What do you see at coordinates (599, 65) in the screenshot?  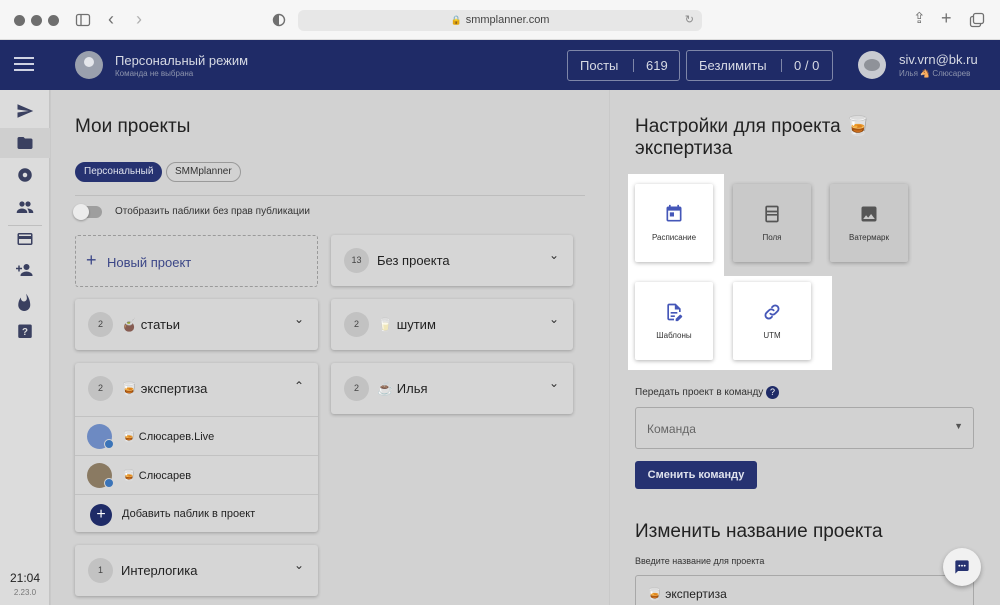 I see `posts-label: Посты` at bounding box center [599, 65].